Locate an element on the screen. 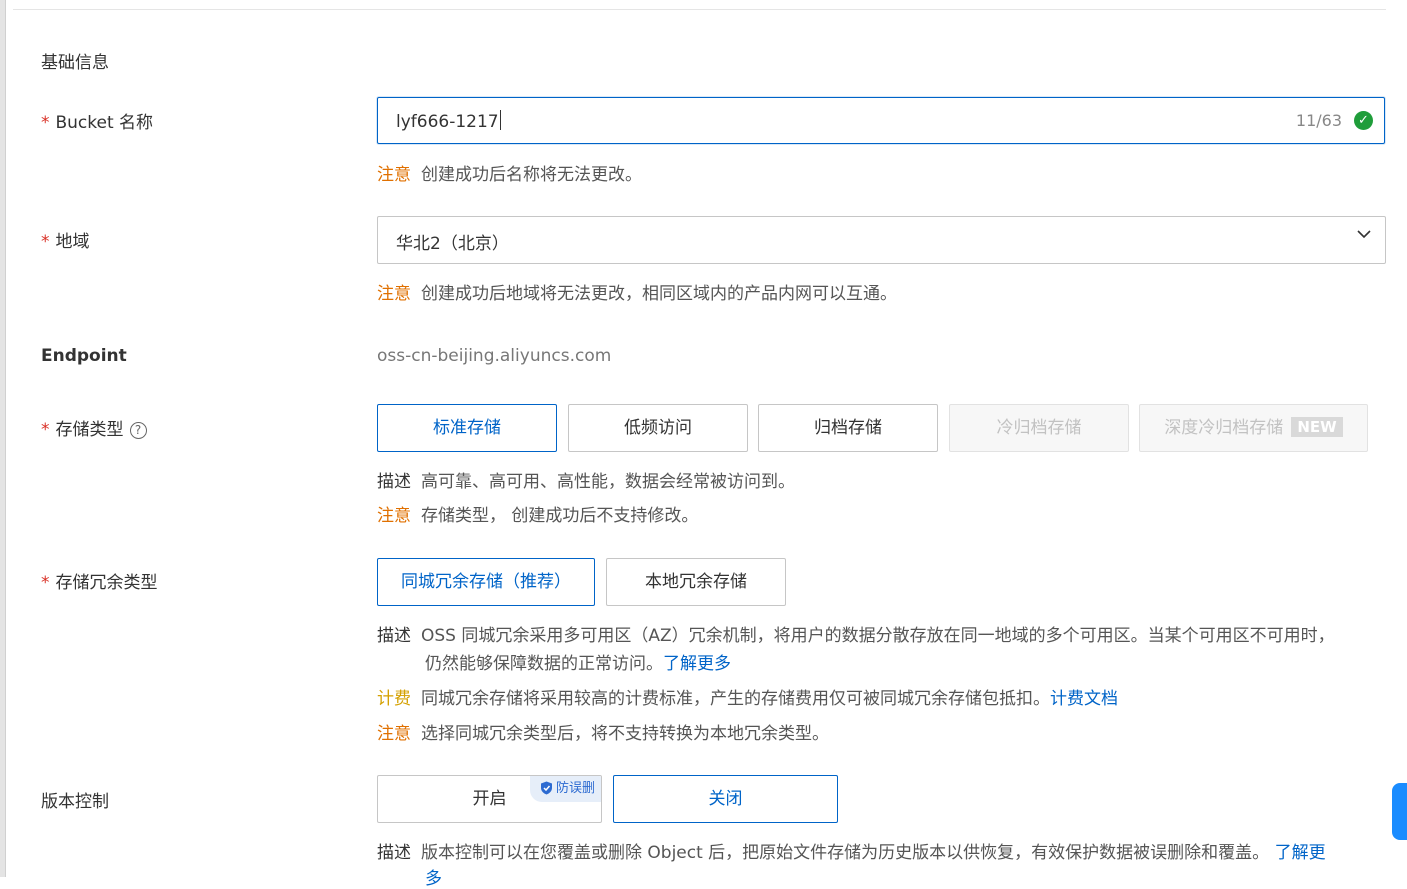 The height and width of the screenshot is (889, 1407). text-caret is located at coordinates (500, 120).